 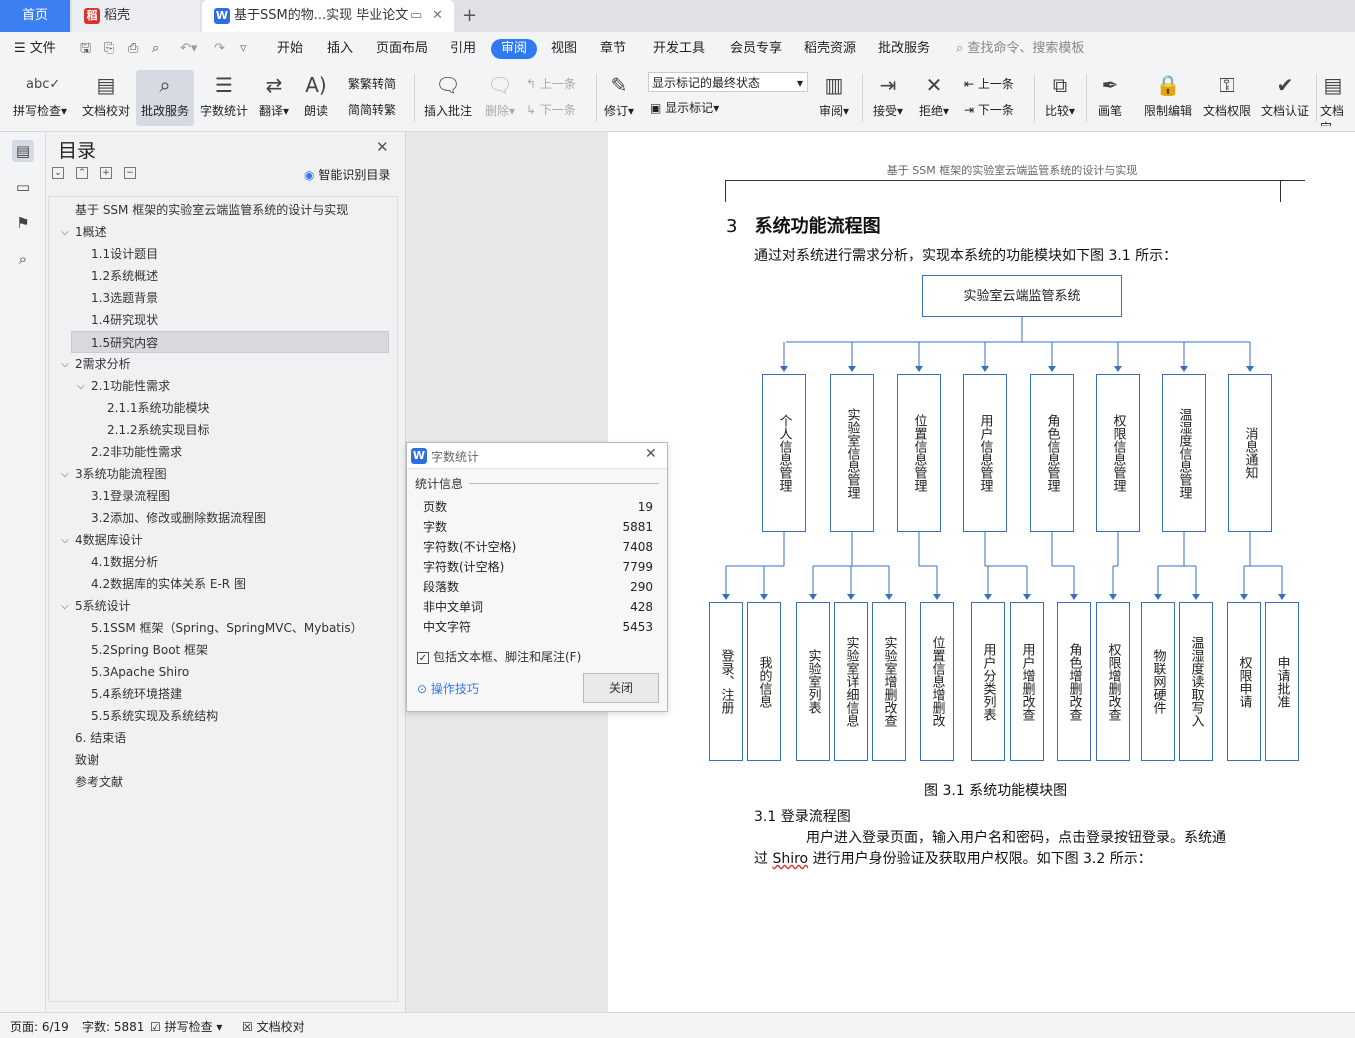 What do you see at coordinates (619, 98) in the screenshot?
I see `track-changes-button: ✎ 修订▾` at bounding box center [619, 98].